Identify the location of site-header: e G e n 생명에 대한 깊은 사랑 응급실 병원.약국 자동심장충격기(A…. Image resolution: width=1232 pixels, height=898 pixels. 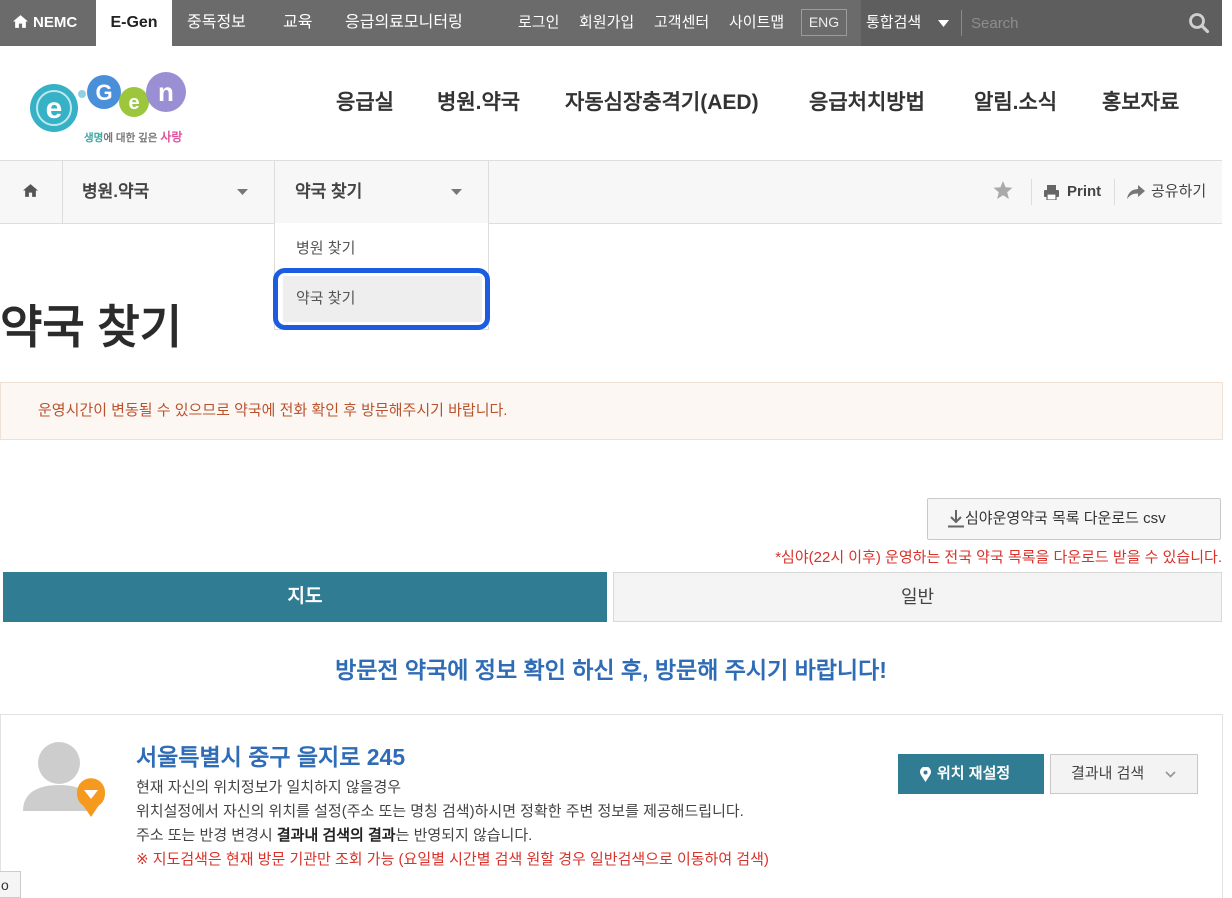
(616, 103).